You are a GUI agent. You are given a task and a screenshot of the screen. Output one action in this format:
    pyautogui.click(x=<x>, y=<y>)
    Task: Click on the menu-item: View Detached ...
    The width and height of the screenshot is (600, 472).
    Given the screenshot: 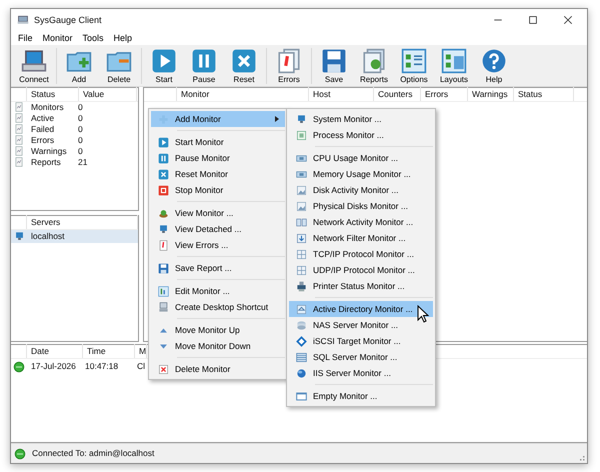 What is the action you would take?
    pyautogui.click(x=218, y=229)
    